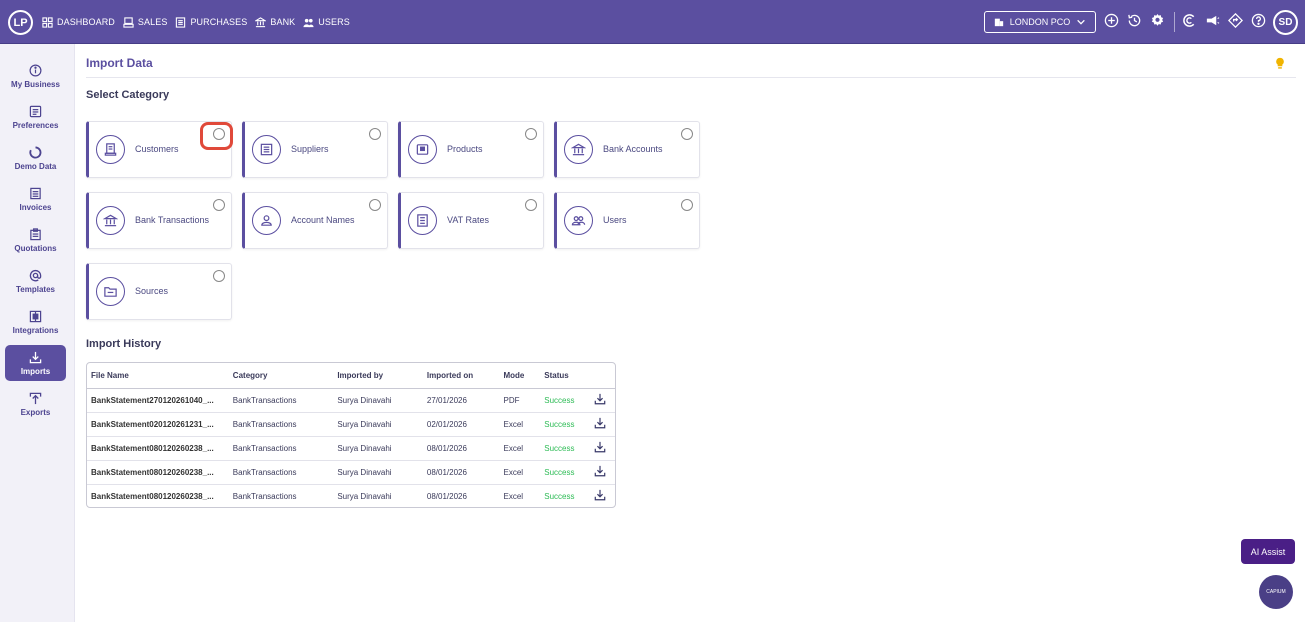 The image size is (1305, 622). I want to click on help-icon, so click(1258, 20).